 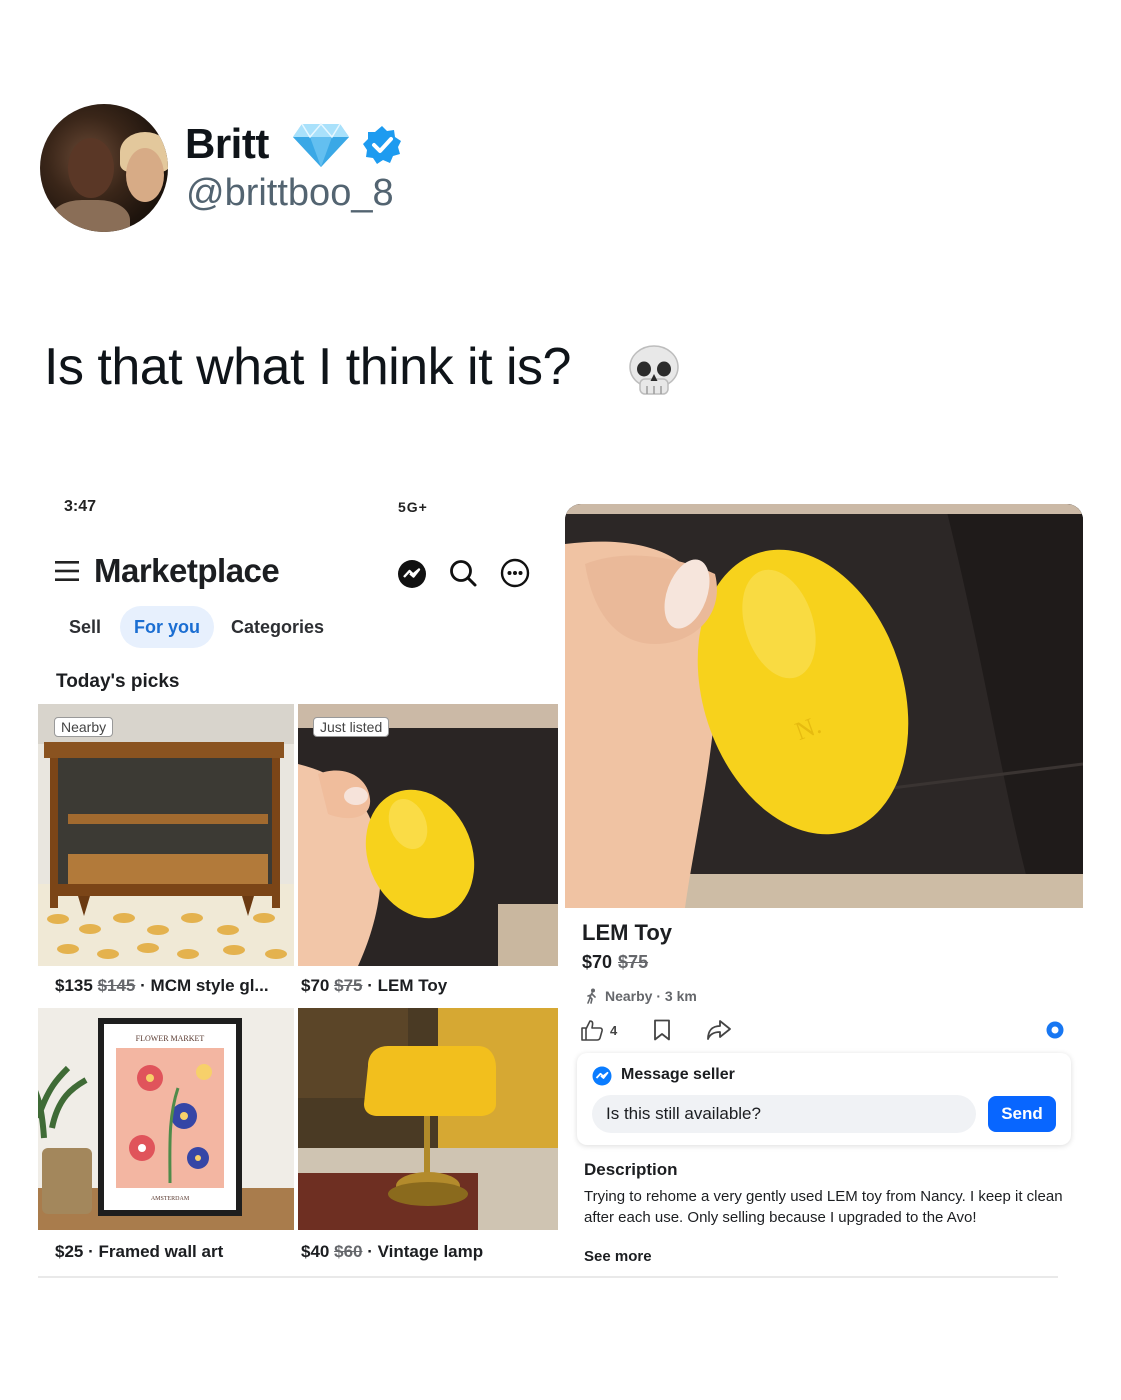 I want to click on gem-icon, so click(x=321, y=144).